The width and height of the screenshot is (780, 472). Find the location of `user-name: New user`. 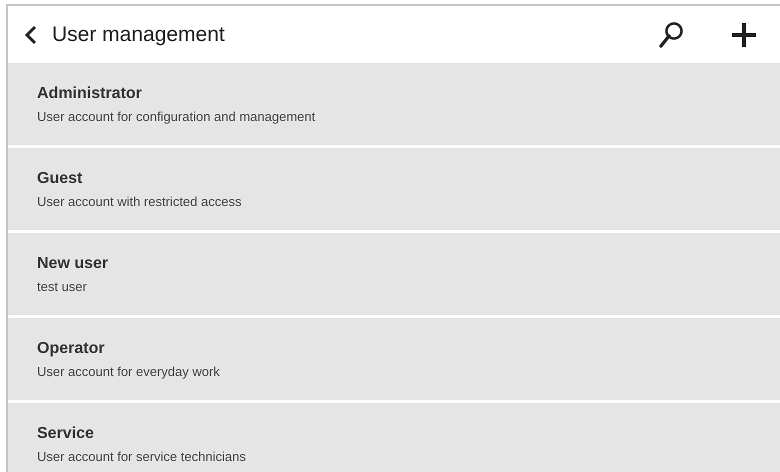

user-name: New user is located at coordinates (73, 263).